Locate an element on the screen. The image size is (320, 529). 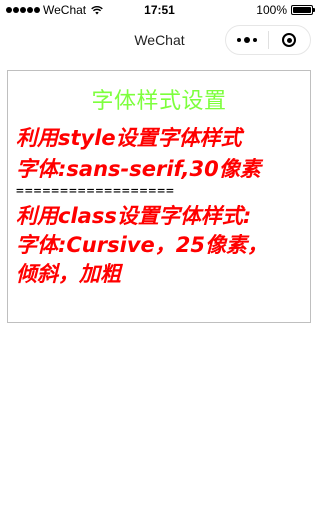
close-button is located at coordinates (290, 40).